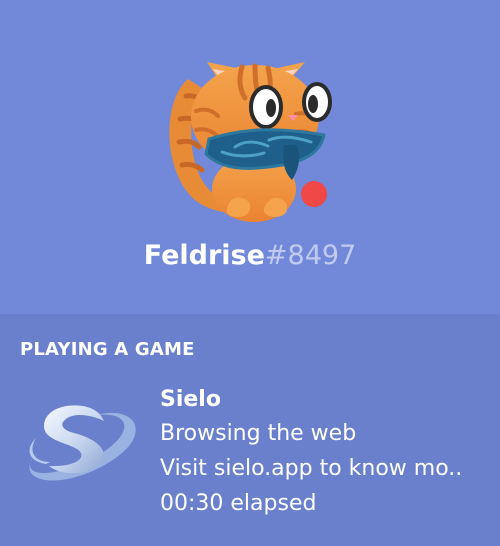  I want to click on username: Feldrise, so click(204, 255).